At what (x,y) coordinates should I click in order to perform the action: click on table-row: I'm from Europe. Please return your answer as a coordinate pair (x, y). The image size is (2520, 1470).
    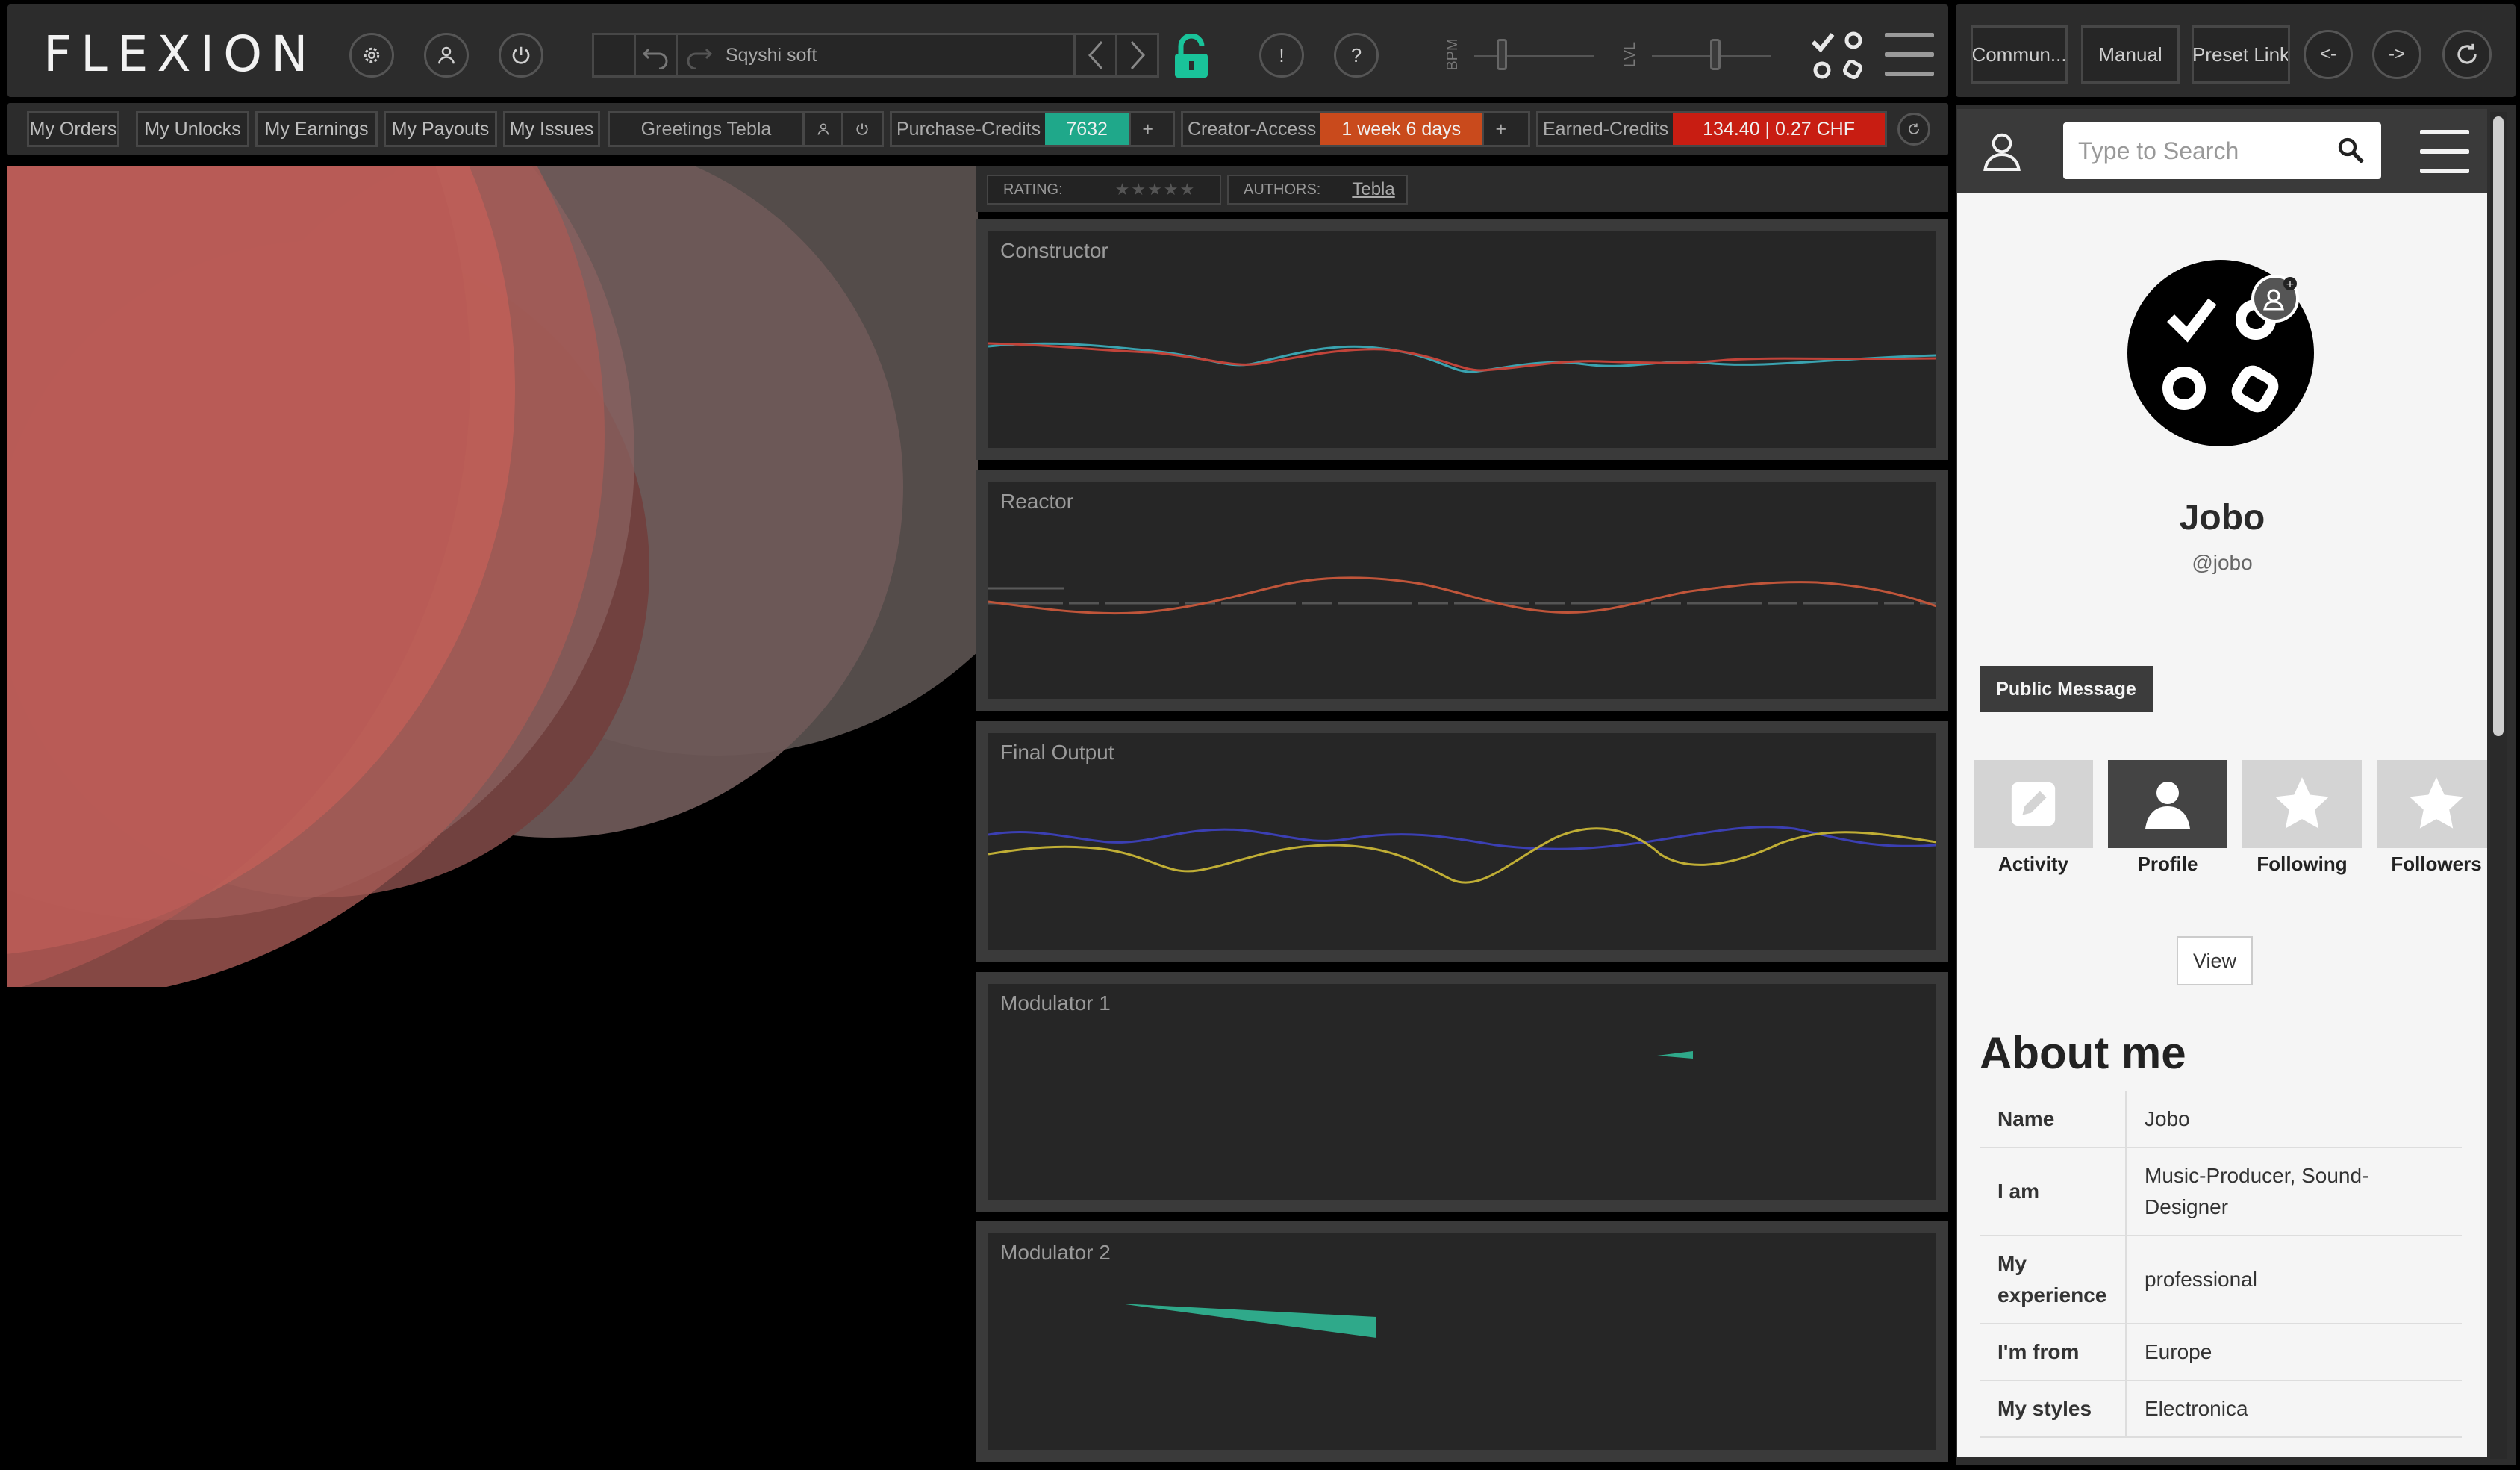
    Looking at the image, I should click on (2221, 1352).